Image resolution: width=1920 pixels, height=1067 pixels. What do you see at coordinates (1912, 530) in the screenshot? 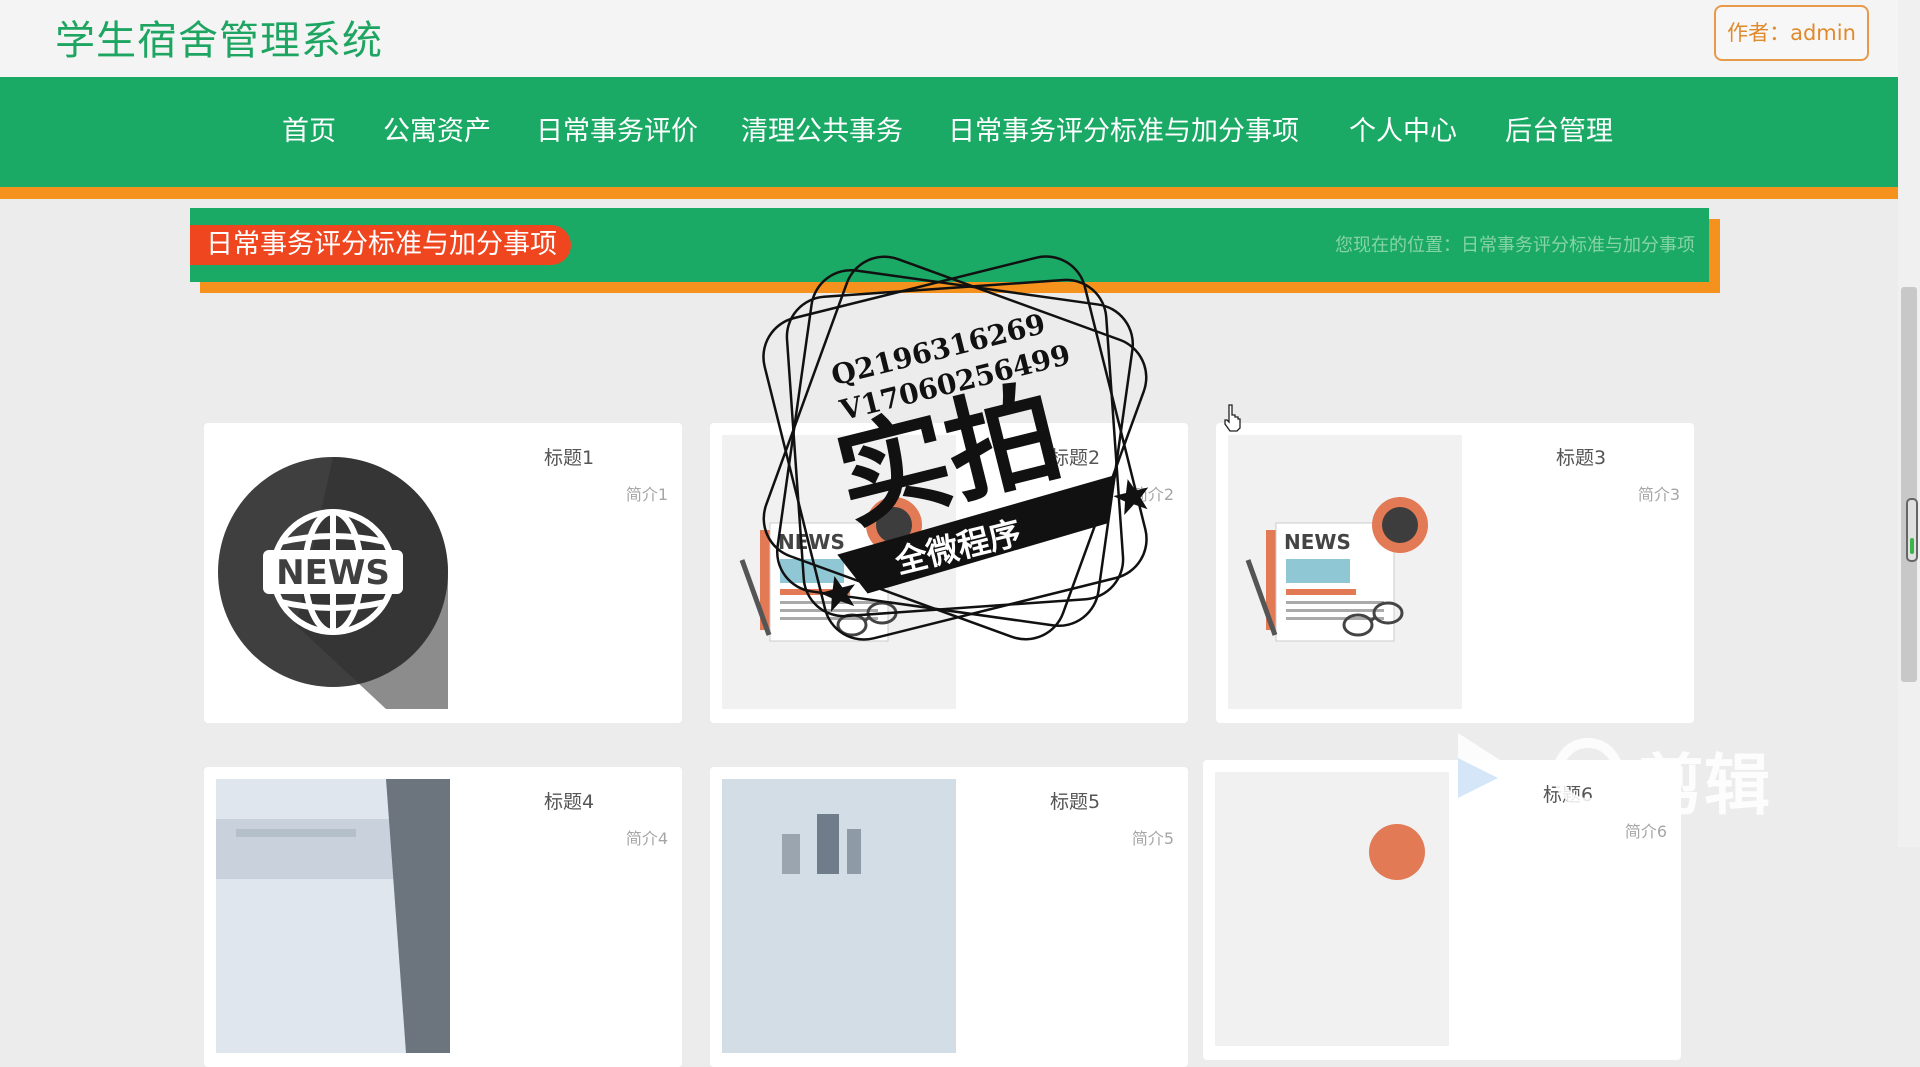
I see `scroll-indicator-icon` at bounding box center [1912, 530].